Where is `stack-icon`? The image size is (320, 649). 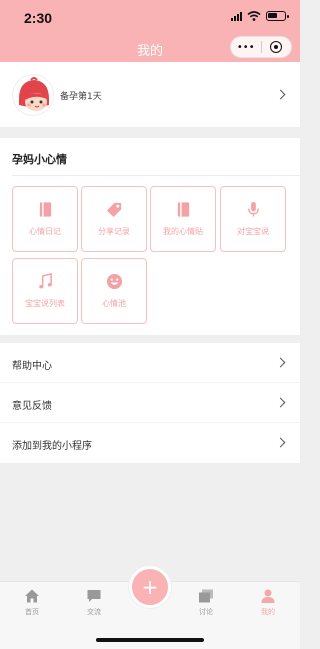
stack-icon is located at coordinates (206, 596).